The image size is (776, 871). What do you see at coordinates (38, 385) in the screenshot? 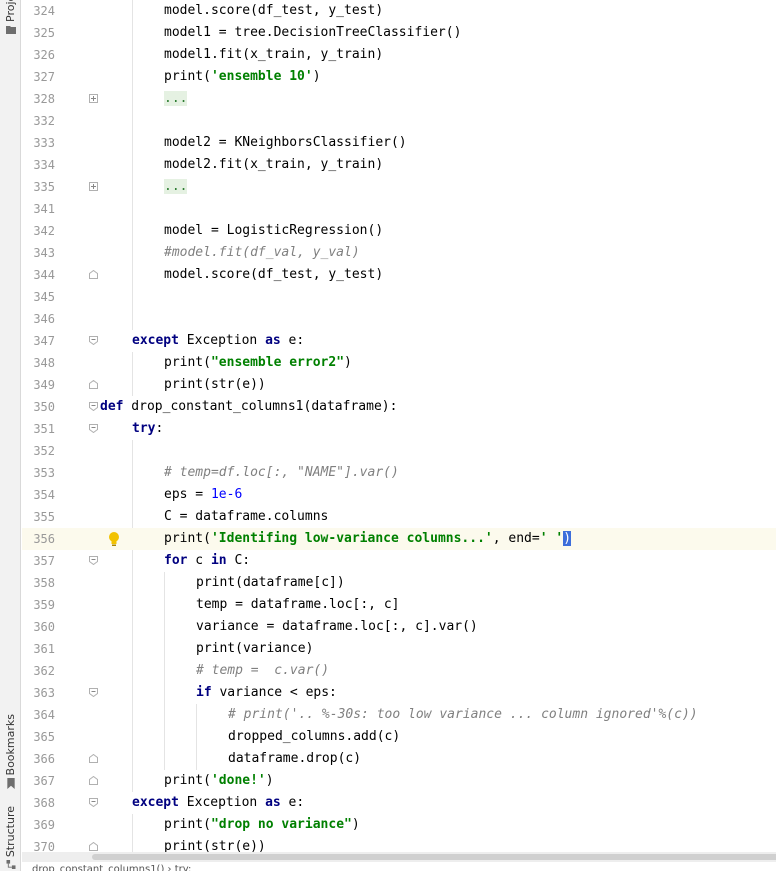
I see `line-number: 349` at bounding box center [38, 385].